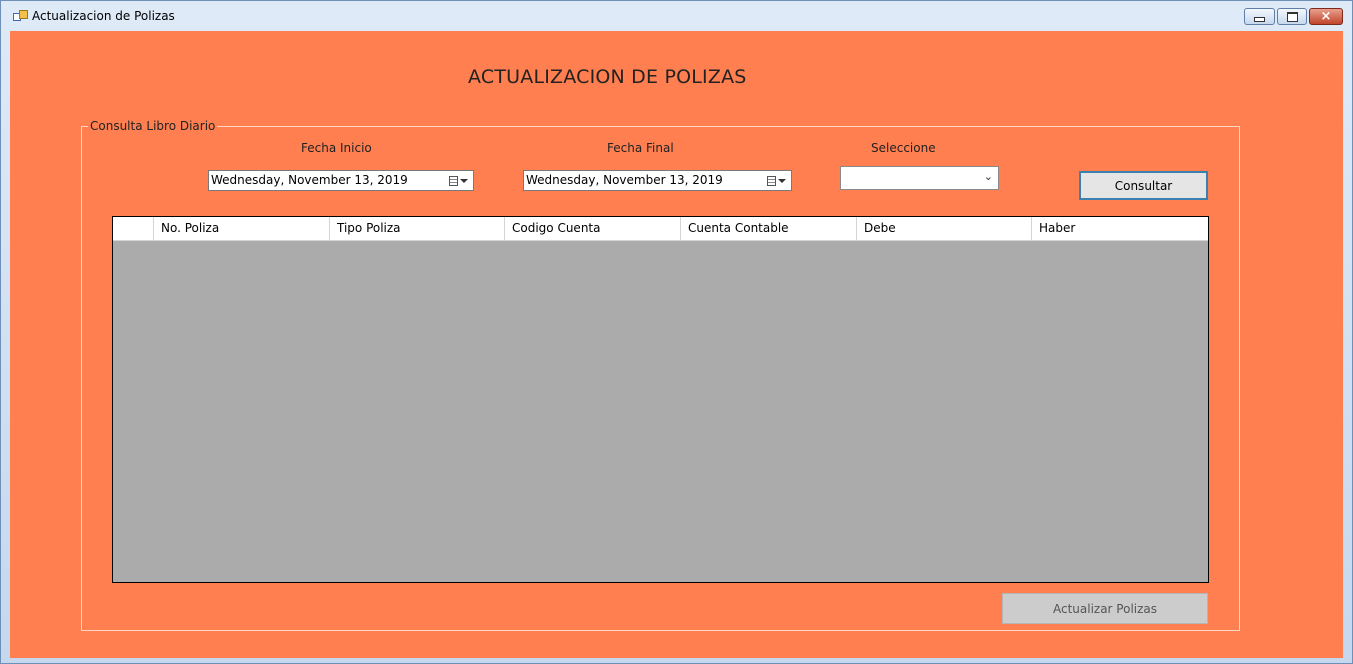 The width and height of the screenshot is (1353, 664). Describe the element at coordinates (336, 148) in the screenshot. I see `fecha-inicio-label: Fecha Inicio` at that location.